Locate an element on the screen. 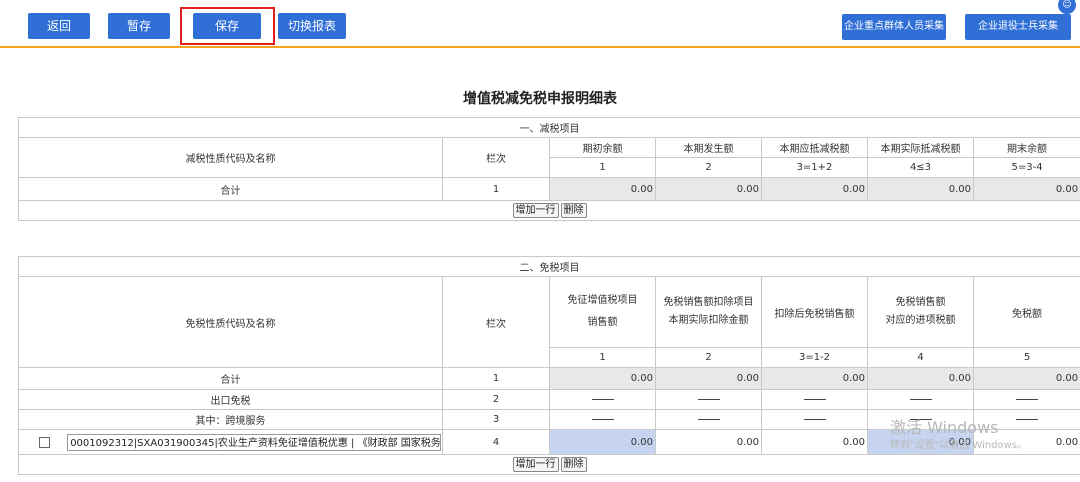 This screenshot has height=482, width=1080. exemption-col-num: 5 is located at coordinates (1026, 357).